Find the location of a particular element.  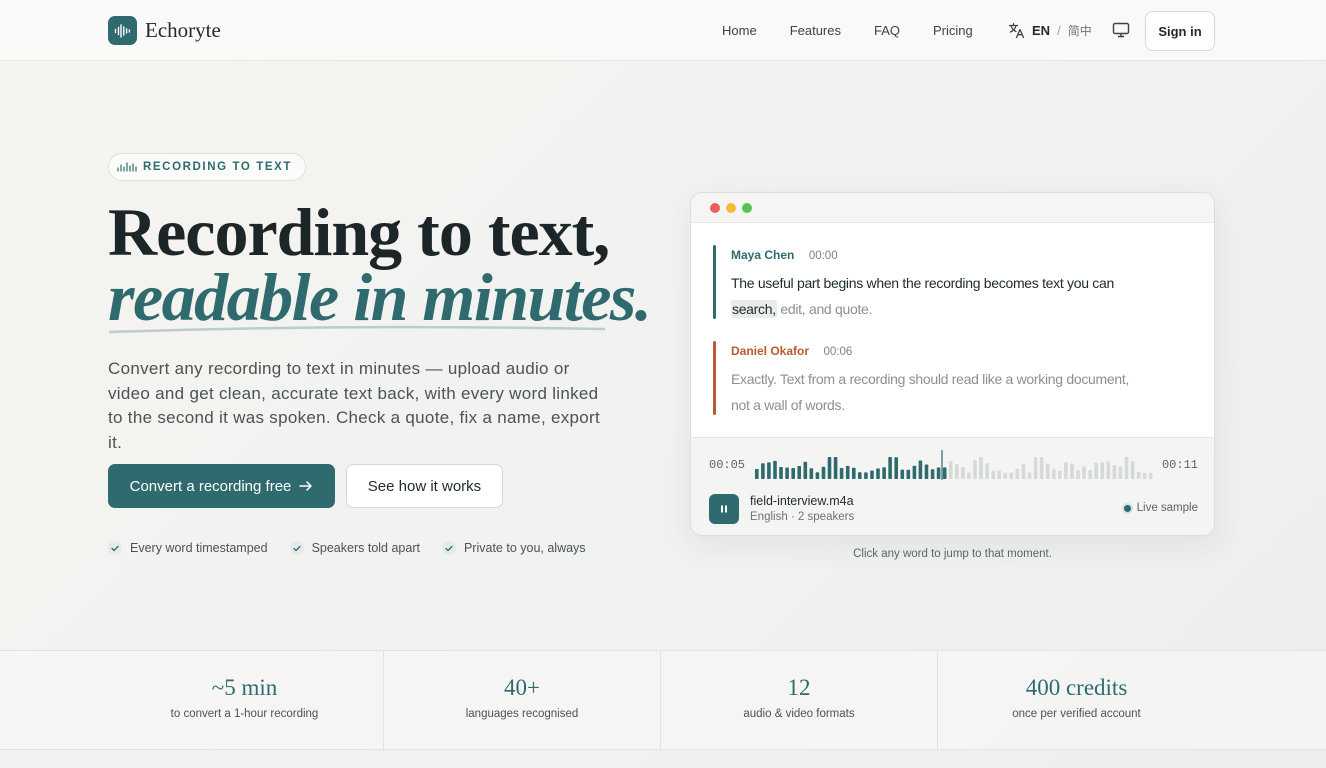

pause-icon is located at coordinates (724, 509).